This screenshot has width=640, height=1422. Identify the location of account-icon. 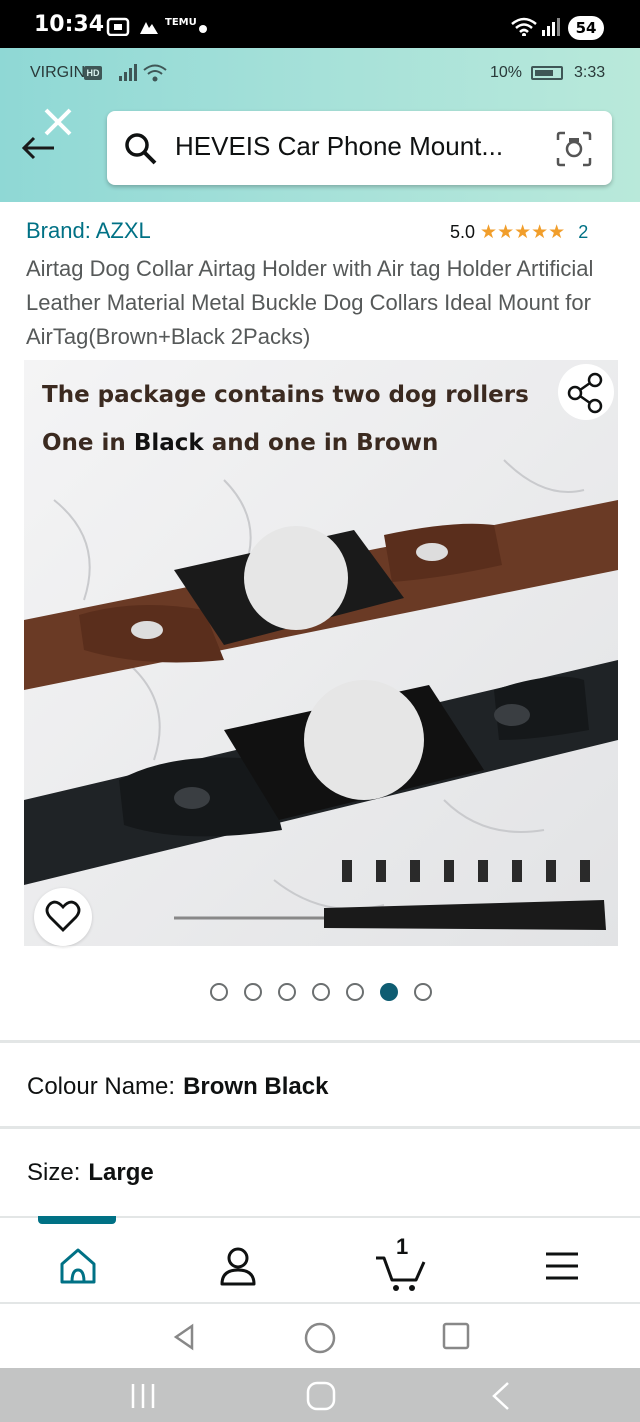
(238, 1266).